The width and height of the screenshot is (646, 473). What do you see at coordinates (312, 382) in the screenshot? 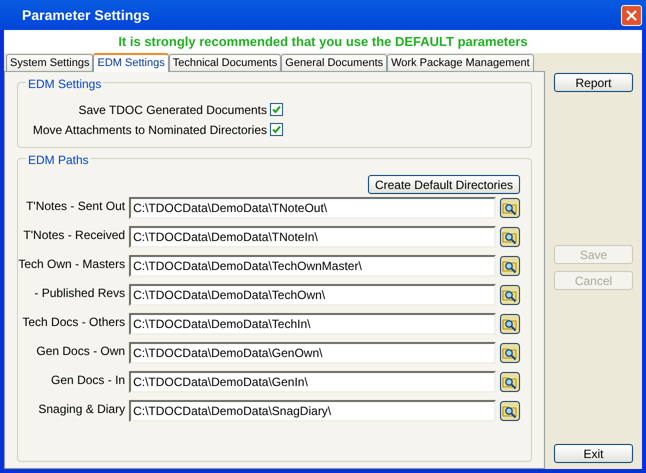
I see `path-field: C:\TDOCData\DemoData\GenIn\` at bounding box center [312, 382].